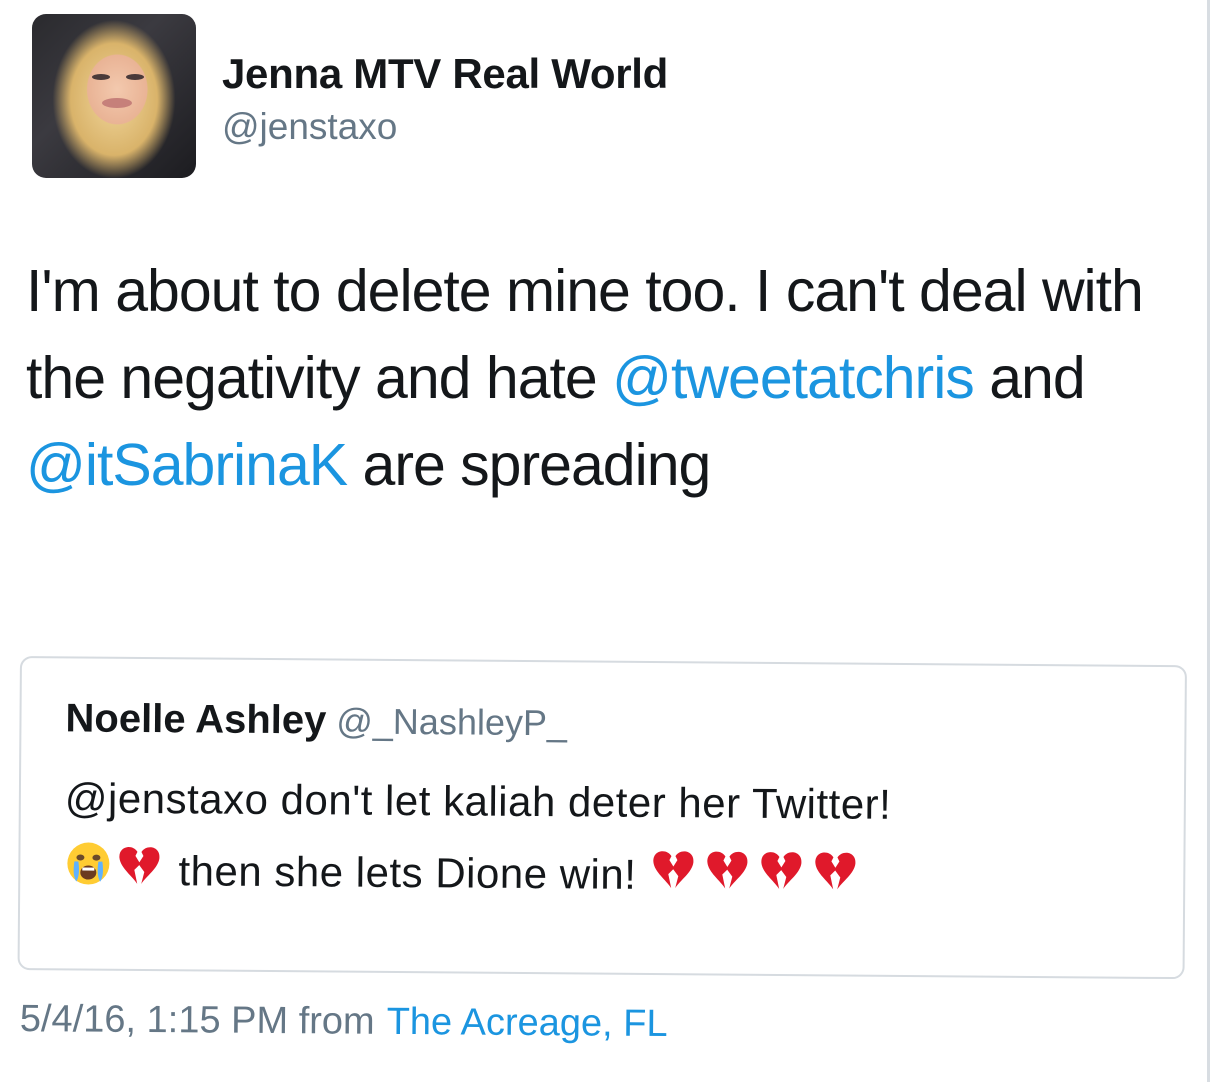 The image size is (1210, 1082). I want to click on tweet-location-link: The Acreage, FL, so click(527, 1023).